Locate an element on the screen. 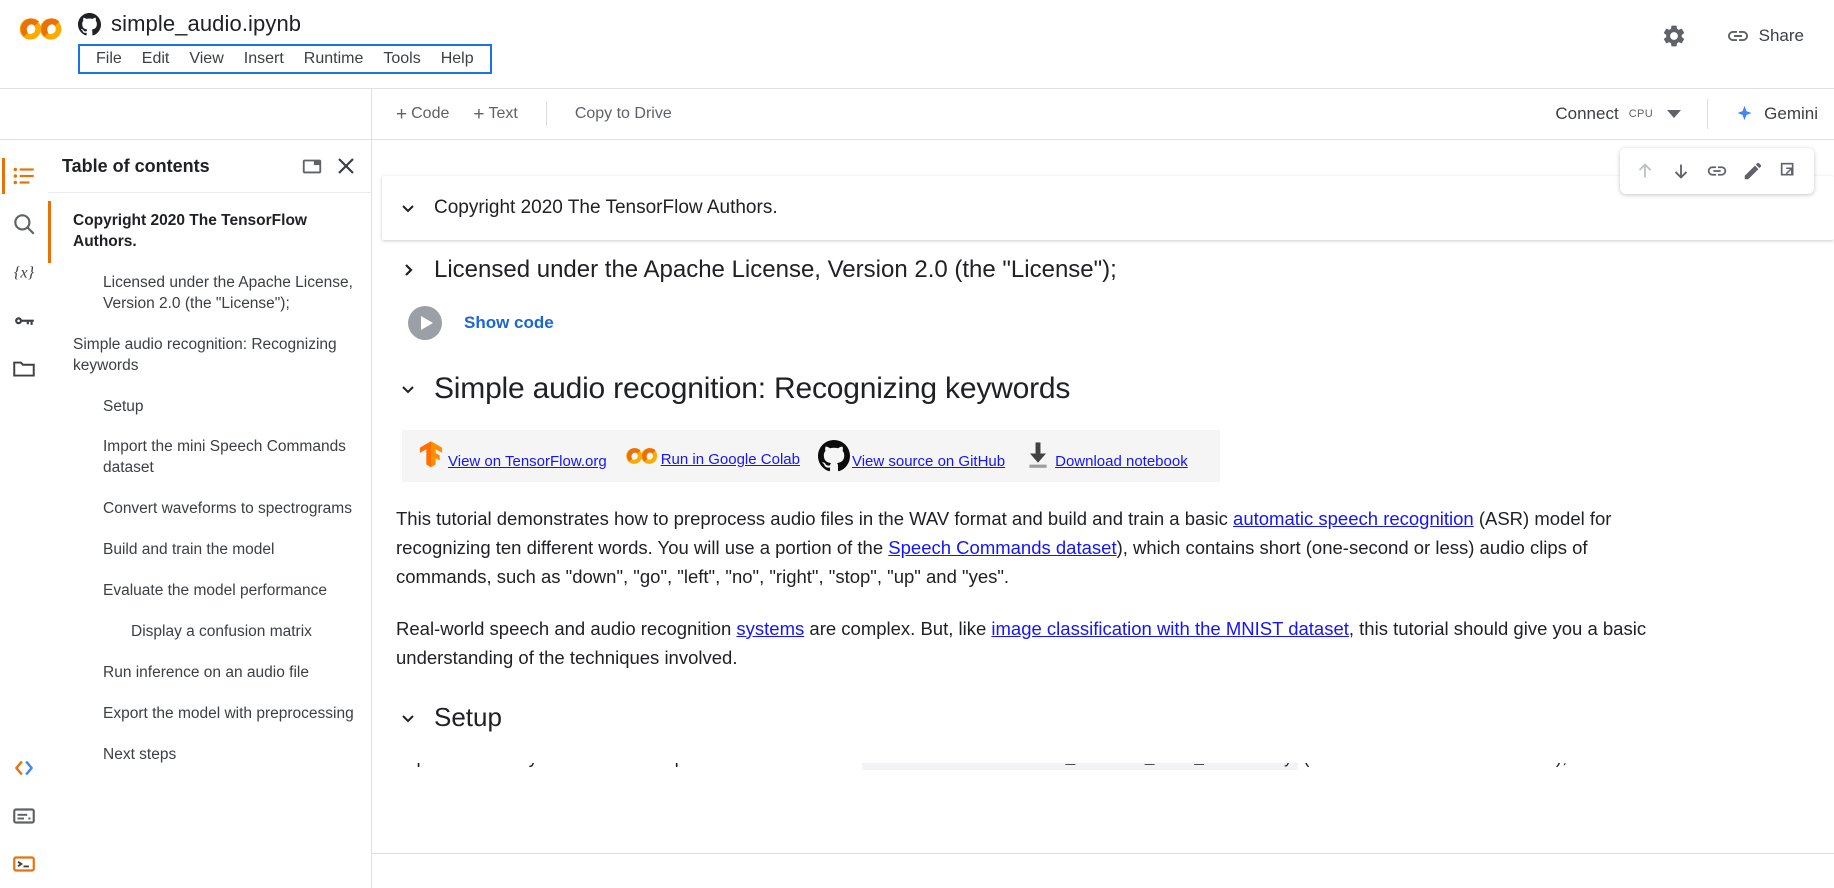 Image resolution: width=1834 pixels, height=888 pixels. edit-cell-button is located at coordinates (1753, 171).